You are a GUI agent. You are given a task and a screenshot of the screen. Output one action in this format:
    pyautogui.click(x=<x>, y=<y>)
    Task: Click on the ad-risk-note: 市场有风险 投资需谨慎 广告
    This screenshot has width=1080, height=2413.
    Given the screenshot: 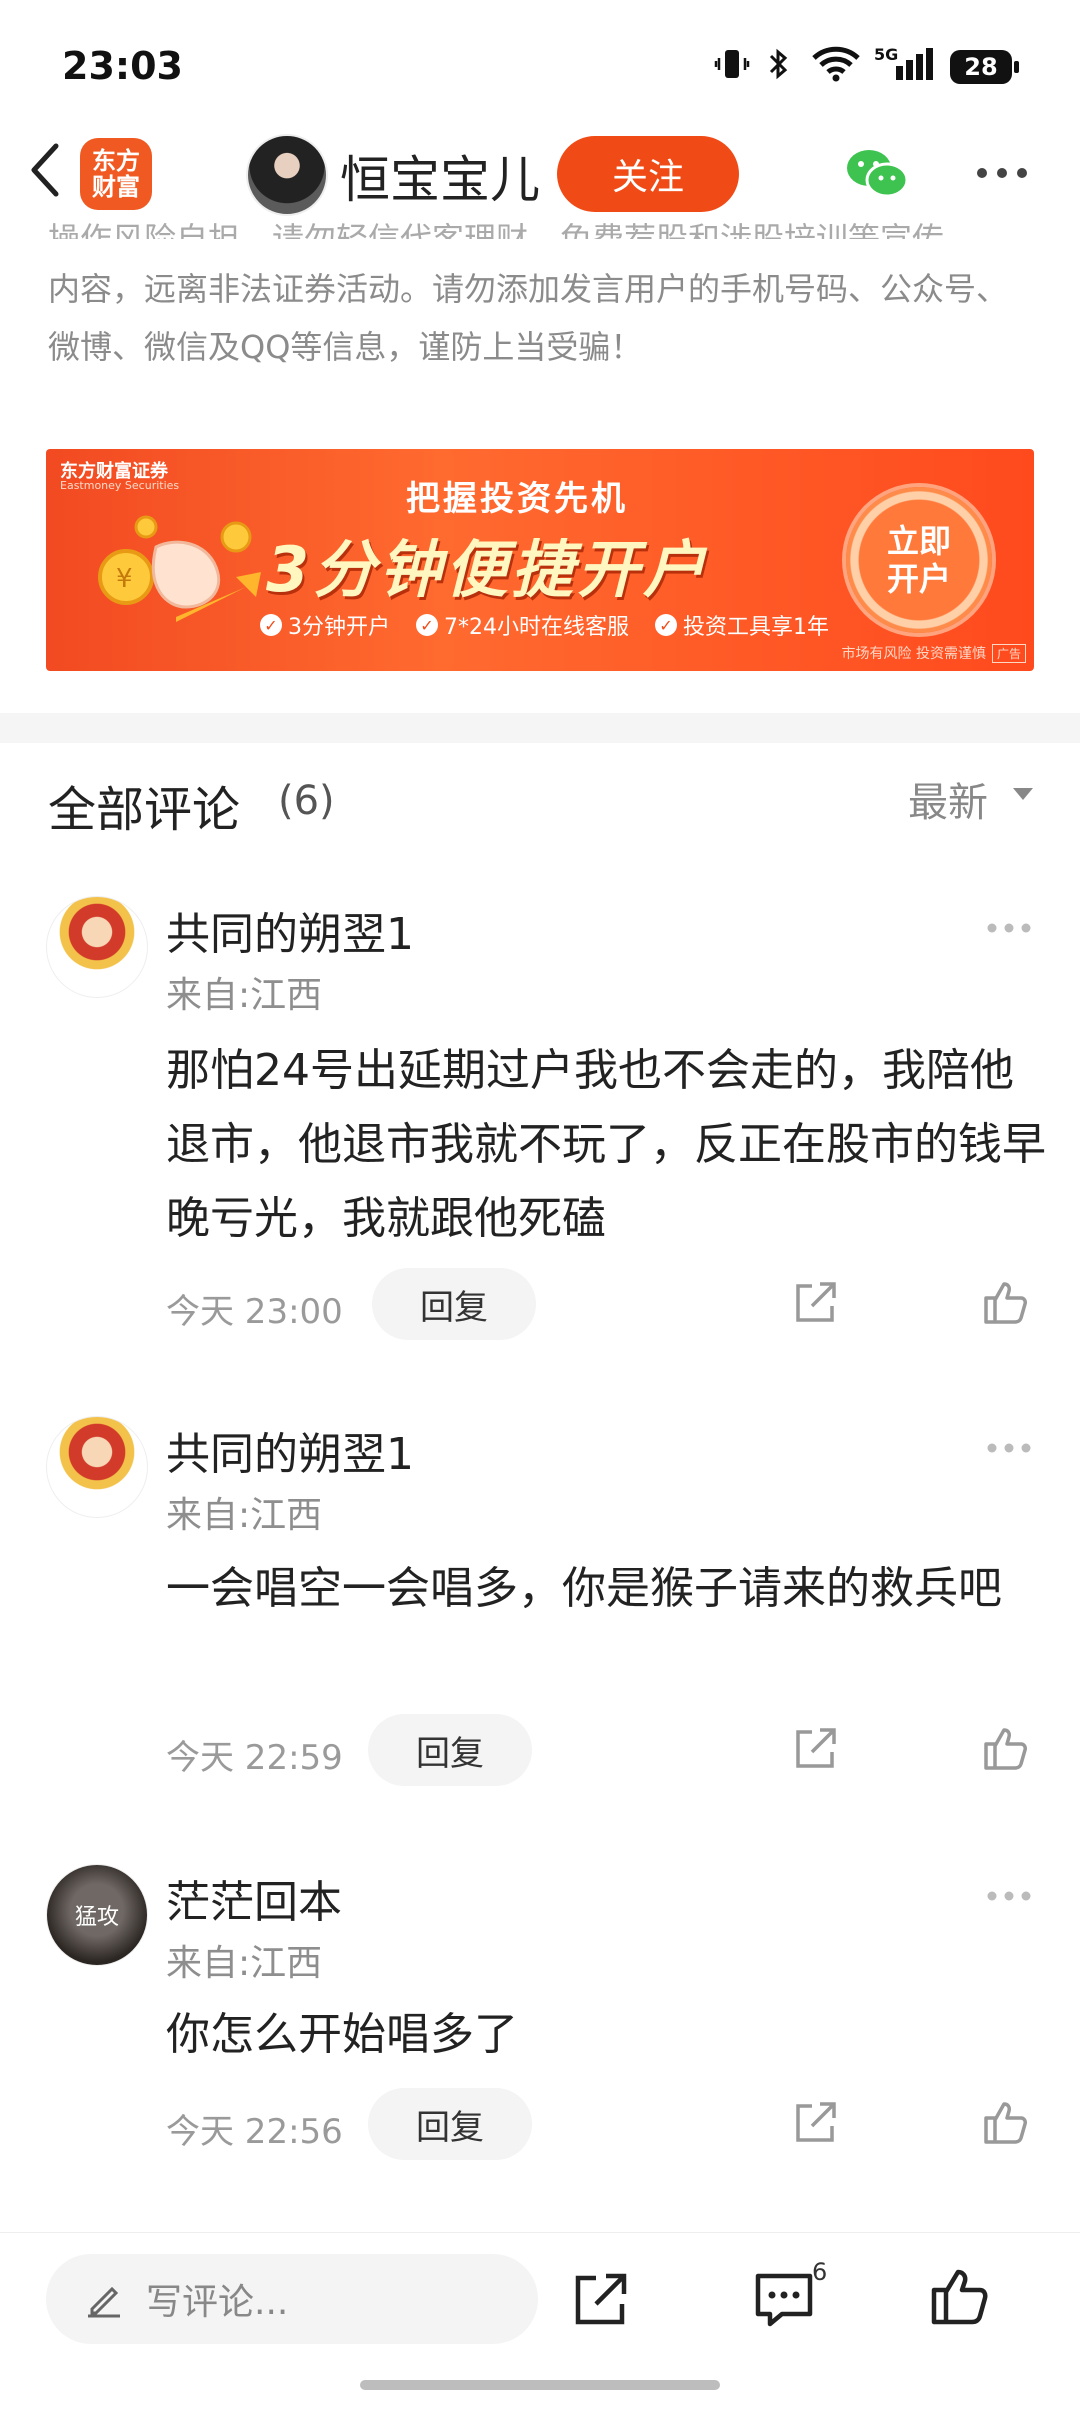 What is the action you would take?
    pyautogui.click(x=934, y=653)
    